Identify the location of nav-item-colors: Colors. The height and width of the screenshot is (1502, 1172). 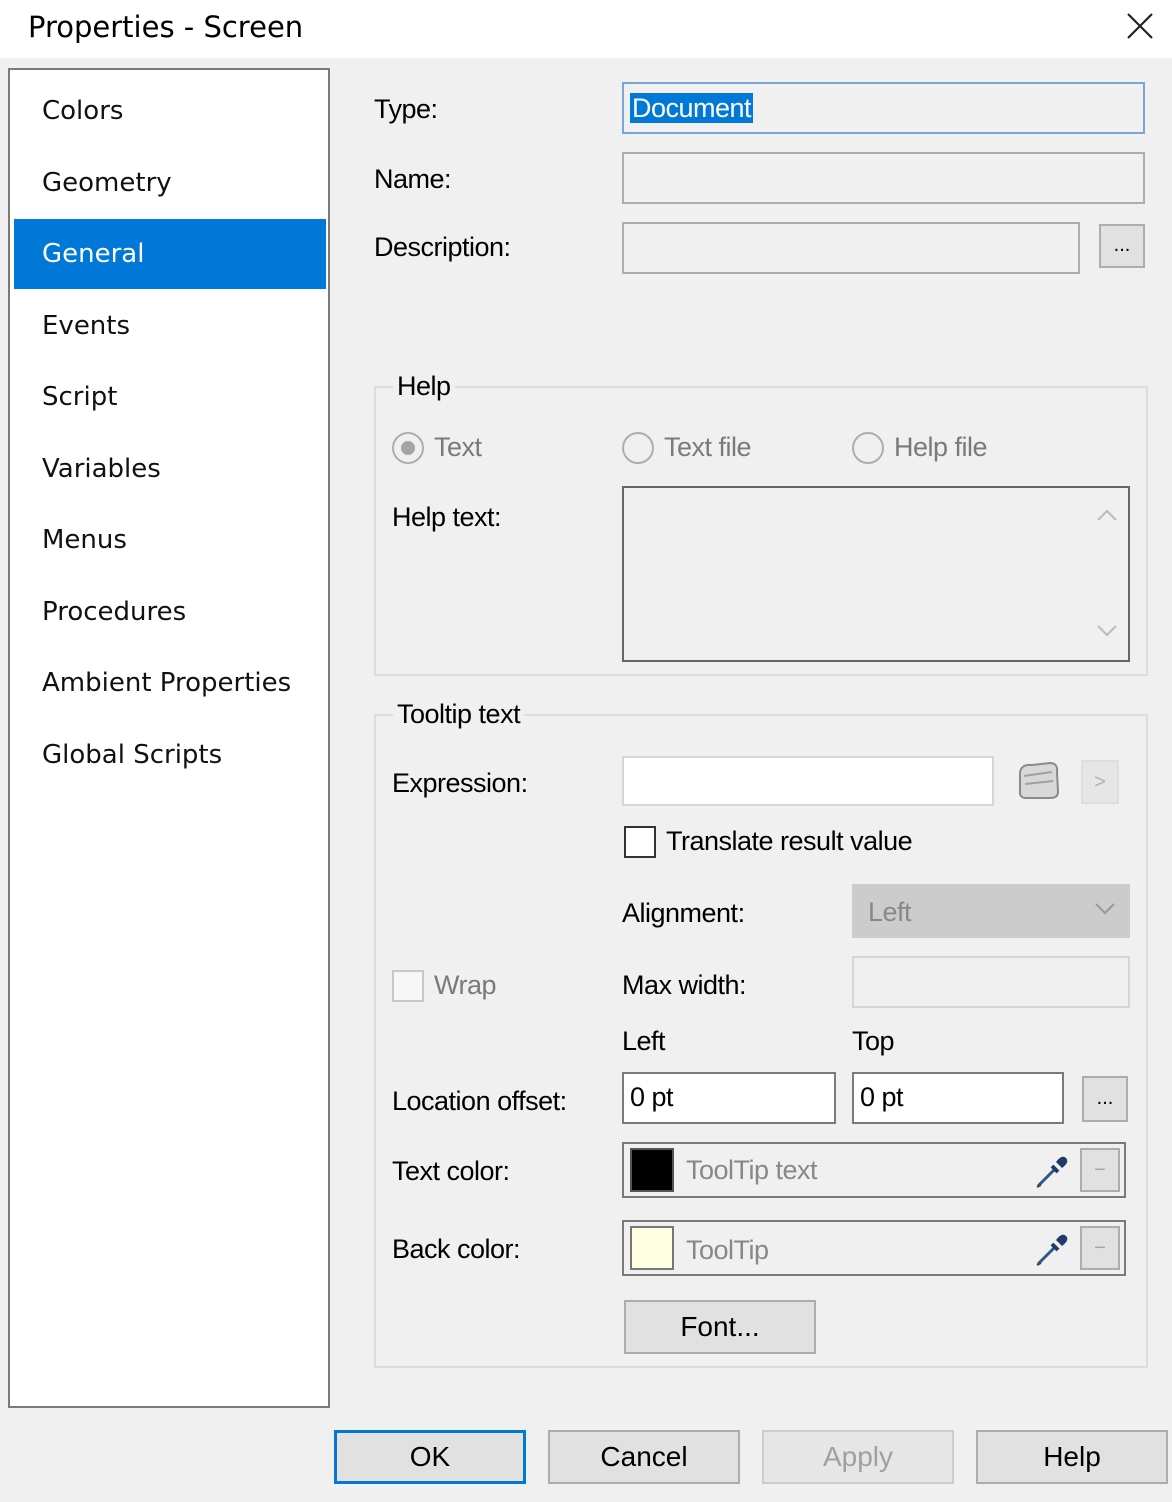
(170, 111).